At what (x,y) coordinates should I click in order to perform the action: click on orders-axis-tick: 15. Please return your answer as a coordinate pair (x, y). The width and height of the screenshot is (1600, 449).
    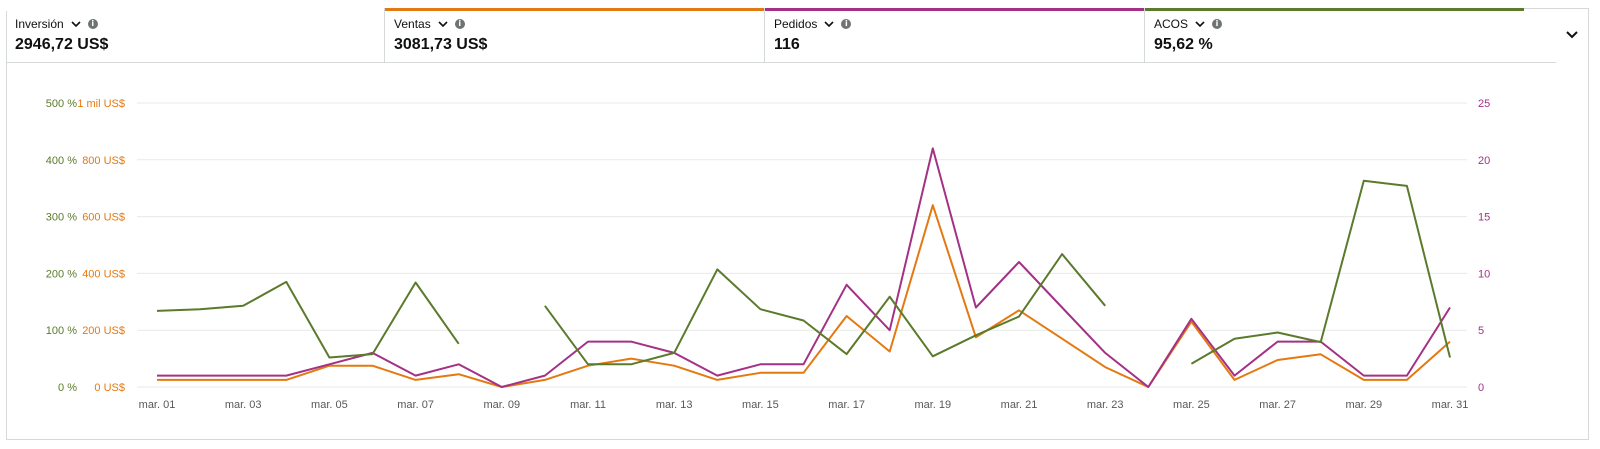
    Looking at the image, I should click on (1484, 218).